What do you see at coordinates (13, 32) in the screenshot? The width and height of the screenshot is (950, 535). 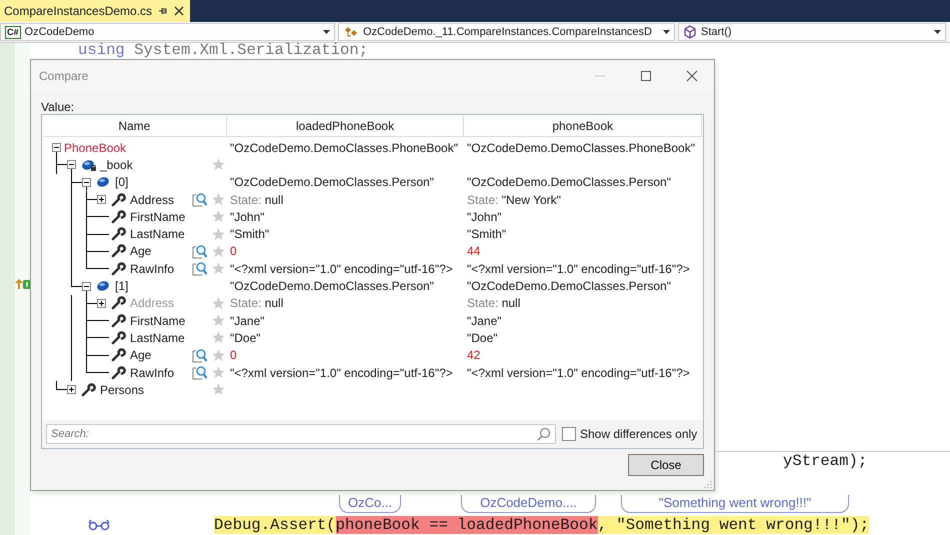 I see `language-badge: C#` at bounding box center [13, 32].